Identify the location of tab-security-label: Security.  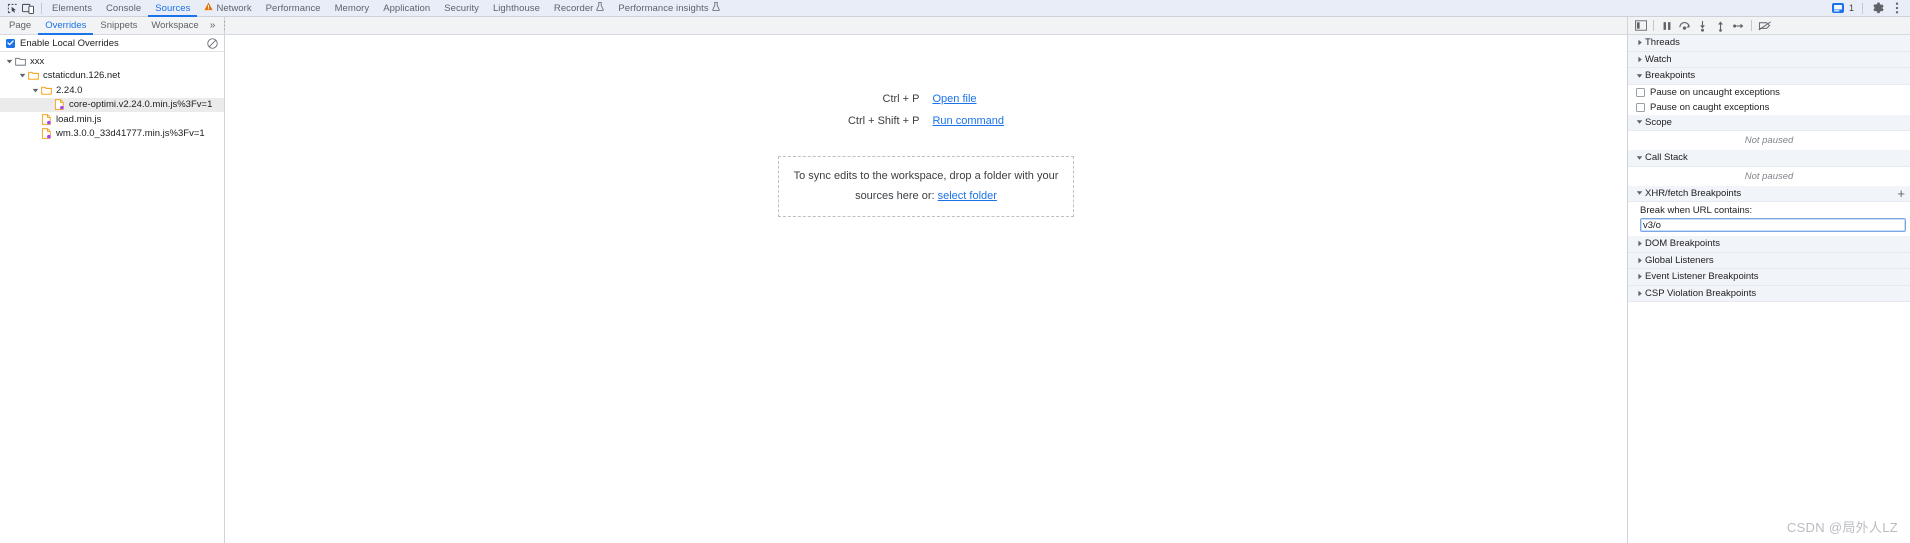
(461, 8).